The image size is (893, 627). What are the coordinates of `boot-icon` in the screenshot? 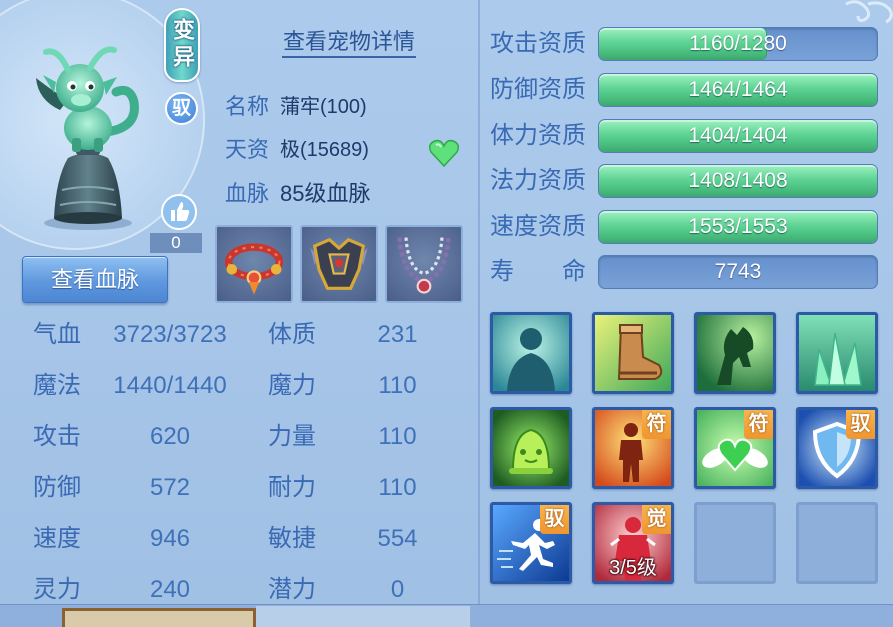 It's located at (633, 353).